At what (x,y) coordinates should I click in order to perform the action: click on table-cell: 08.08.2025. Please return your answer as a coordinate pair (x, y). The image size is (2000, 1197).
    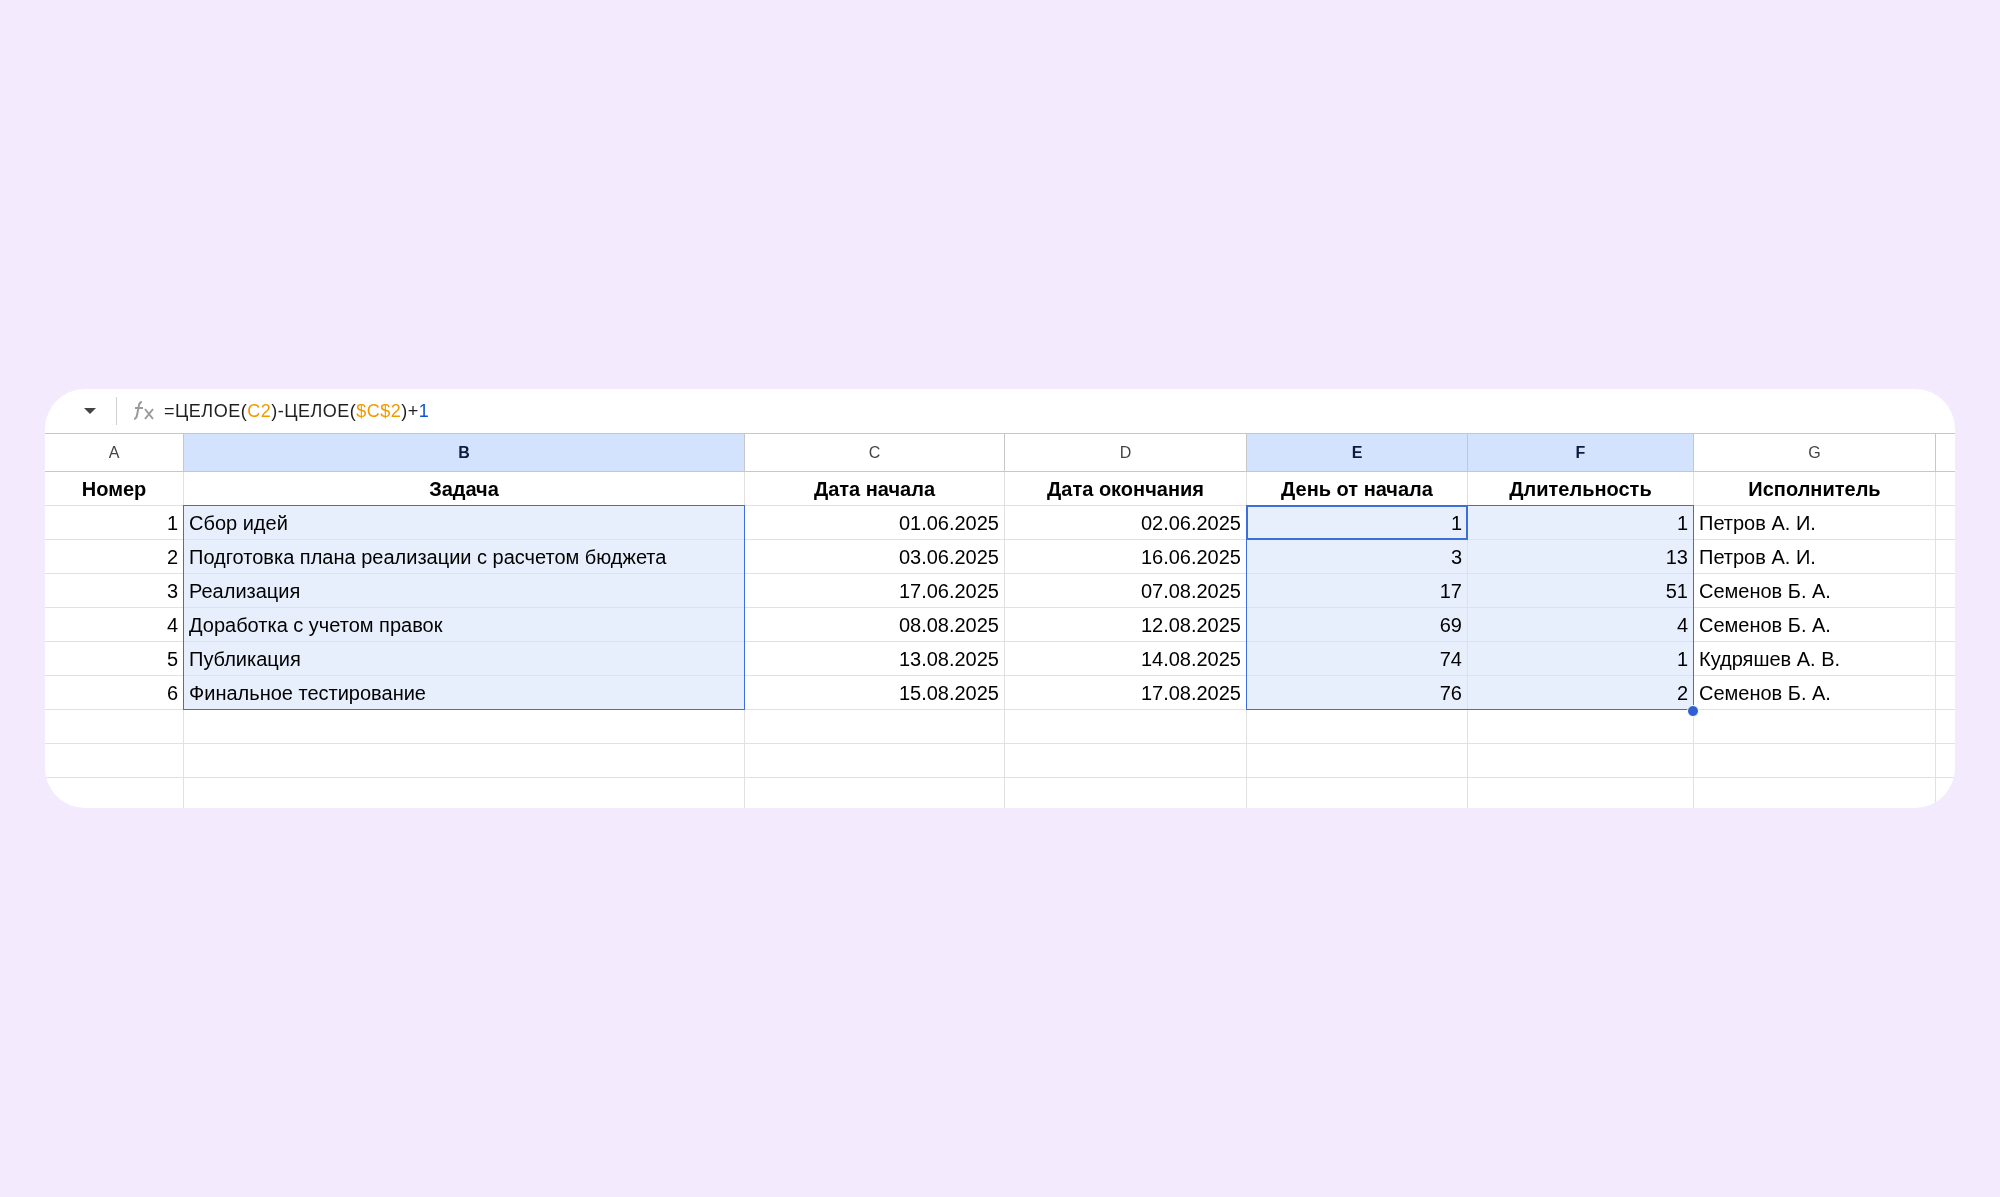
    Looking at the image, I should click on (875, 625).